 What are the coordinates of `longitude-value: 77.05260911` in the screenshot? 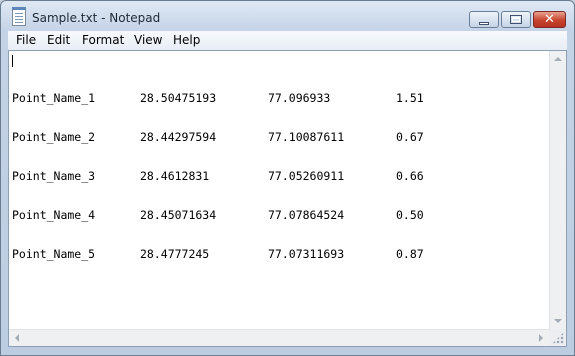 It's located at (306, 176).